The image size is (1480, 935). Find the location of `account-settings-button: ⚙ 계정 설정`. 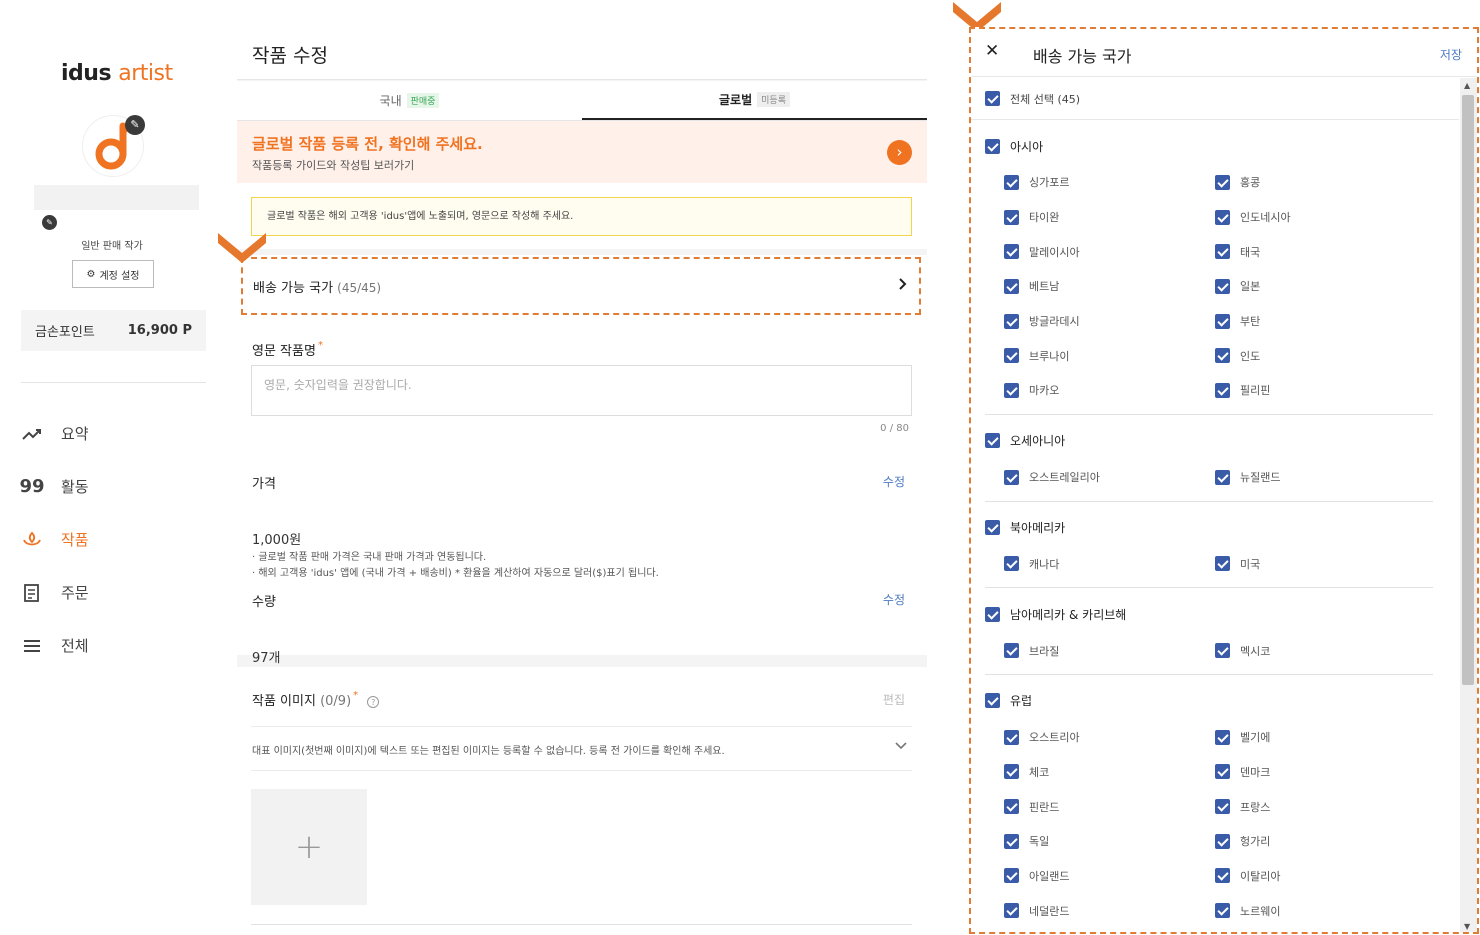

account-settings-button: ⚙ 계정 설정 is located at coordinates (113, 274).